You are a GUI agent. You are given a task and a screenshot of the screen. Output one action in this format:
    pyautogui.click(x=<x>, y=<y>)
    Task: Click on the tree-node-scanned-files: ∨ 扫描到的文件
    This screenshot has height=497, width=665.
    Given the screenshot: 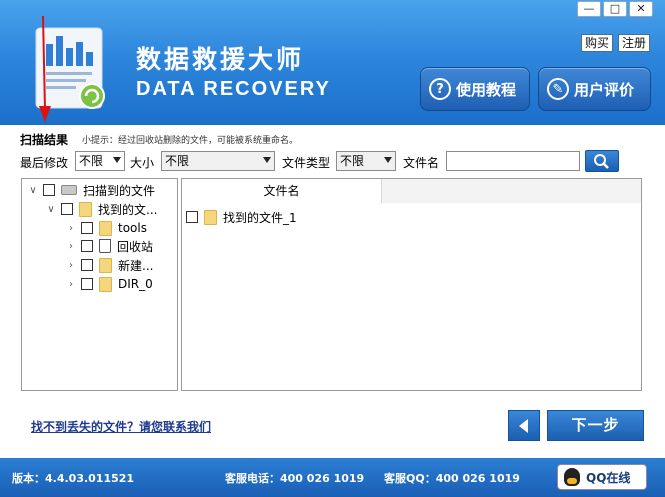 What is the action you would take?
    pyautogui.click(x=91, y=190)
    